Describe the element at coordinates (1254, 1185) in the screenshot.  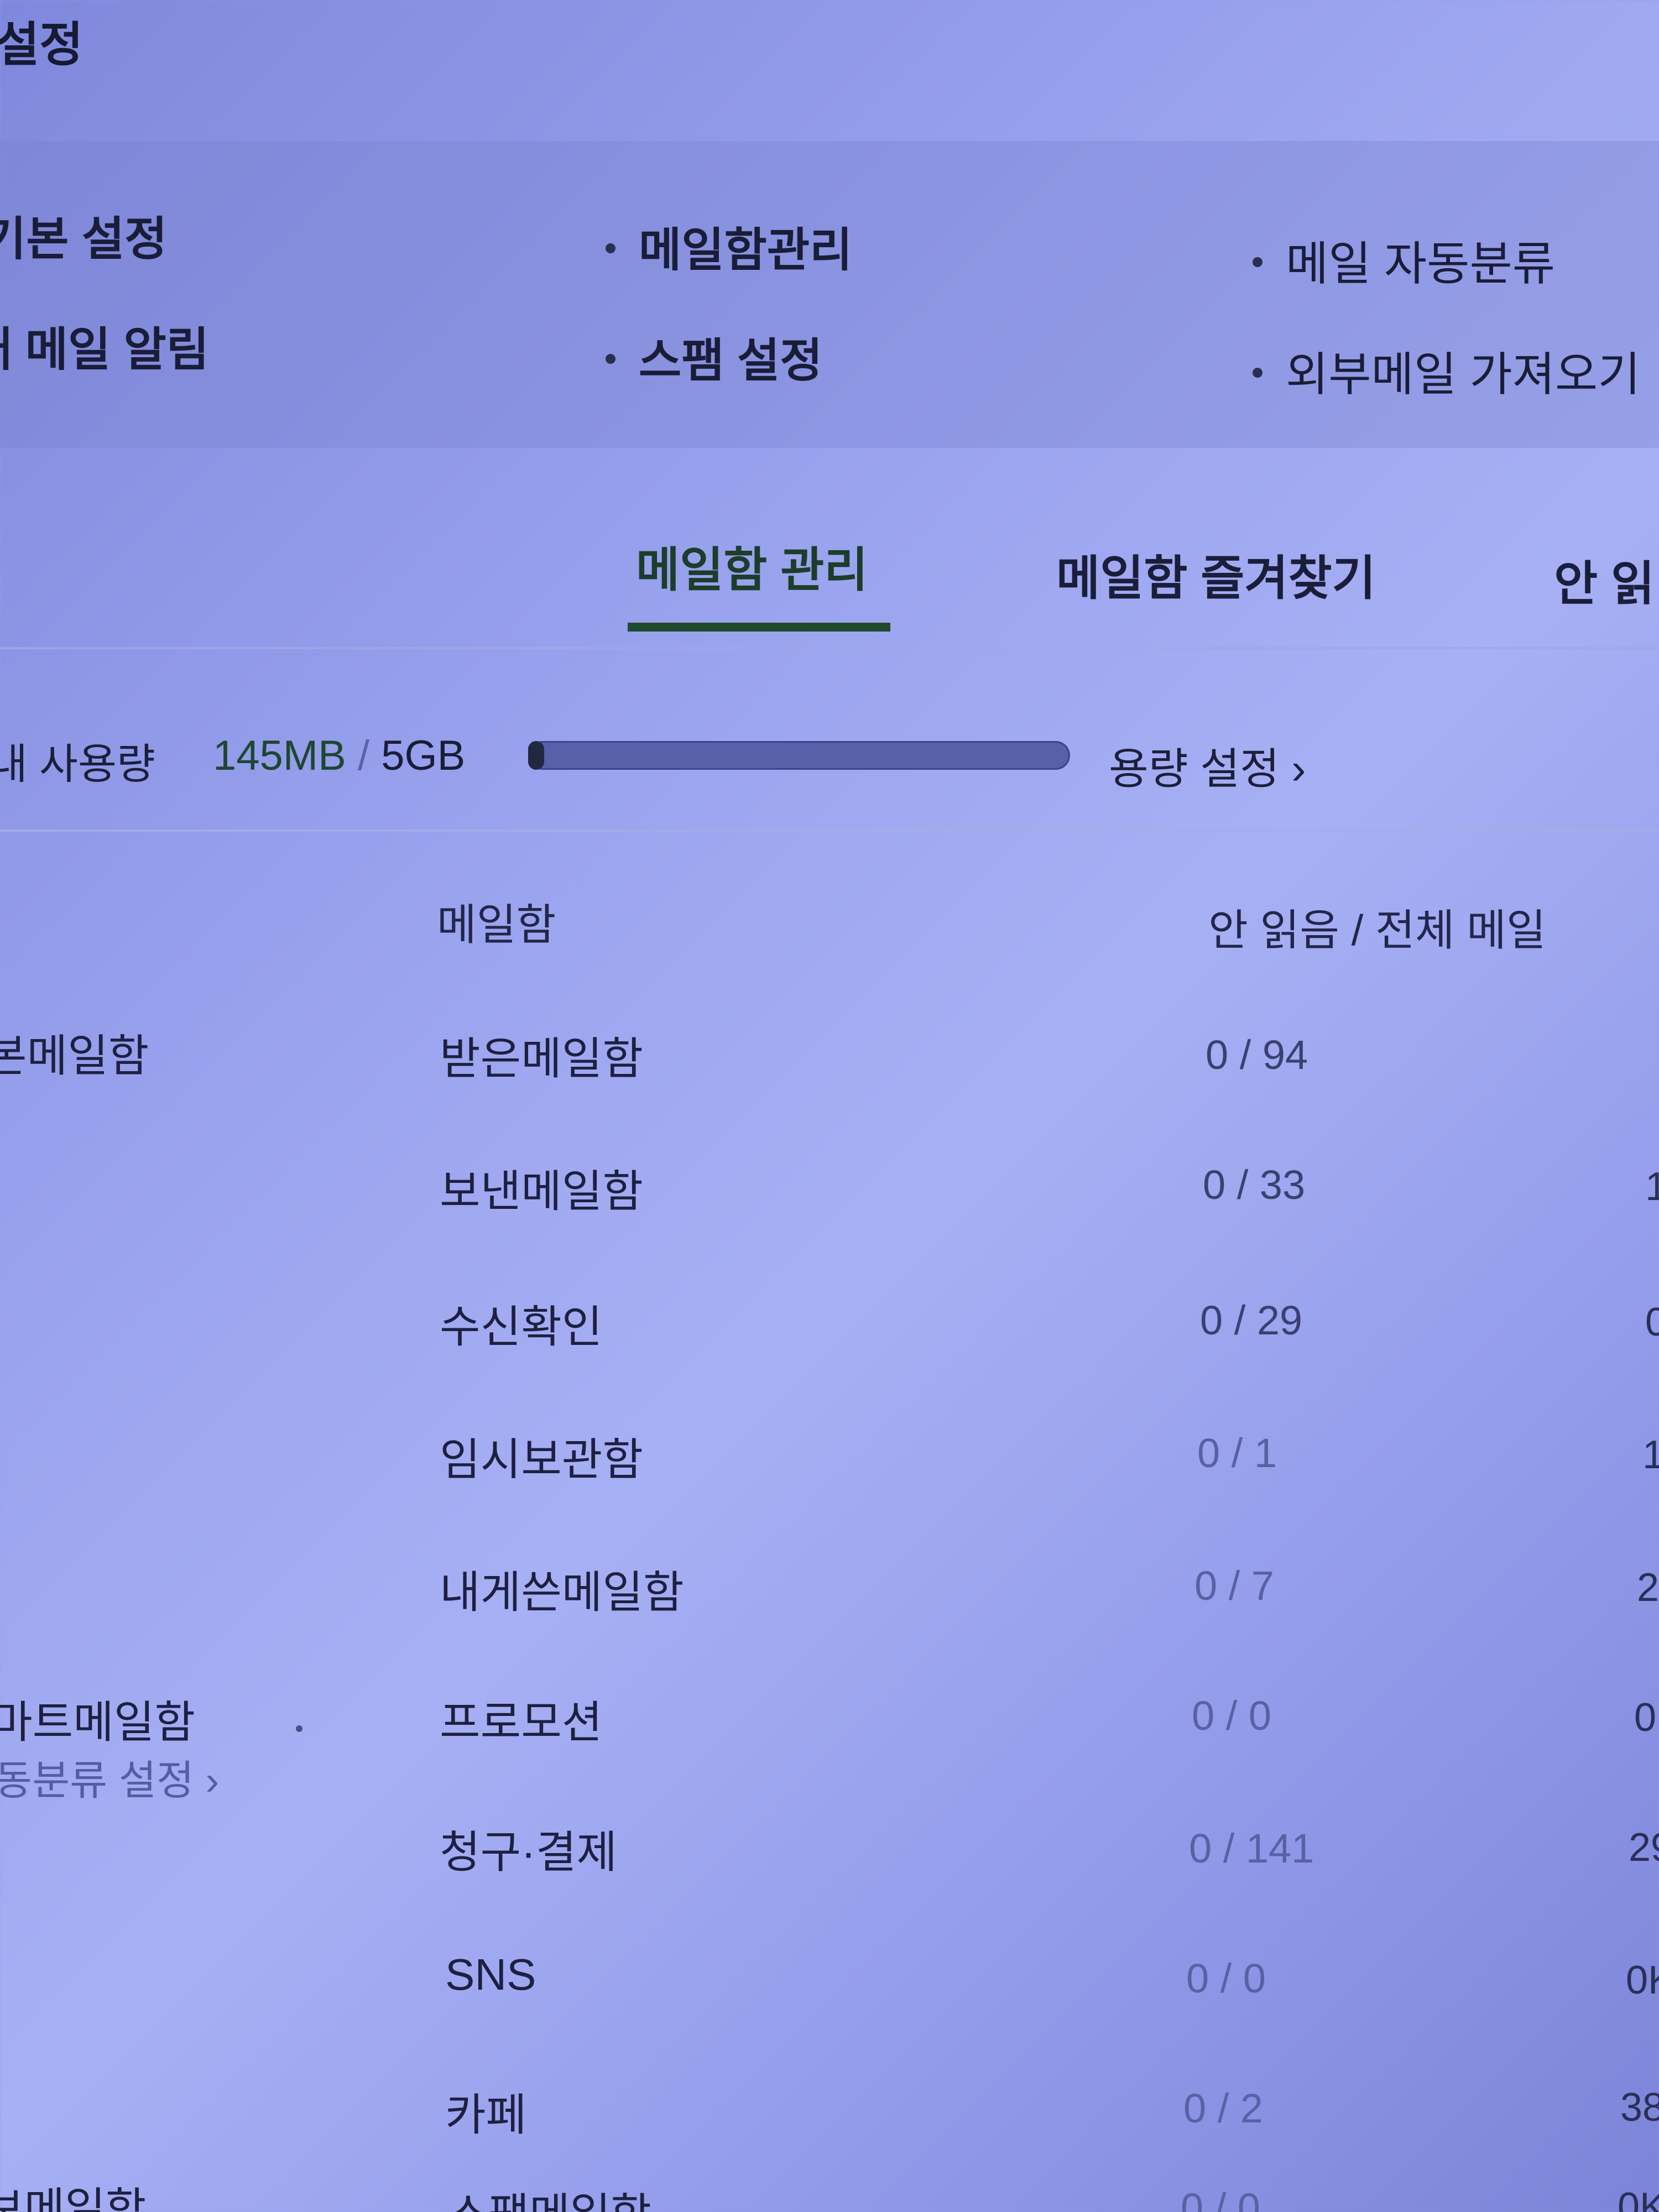
I see `count-sent: 0 / 33` at that location.